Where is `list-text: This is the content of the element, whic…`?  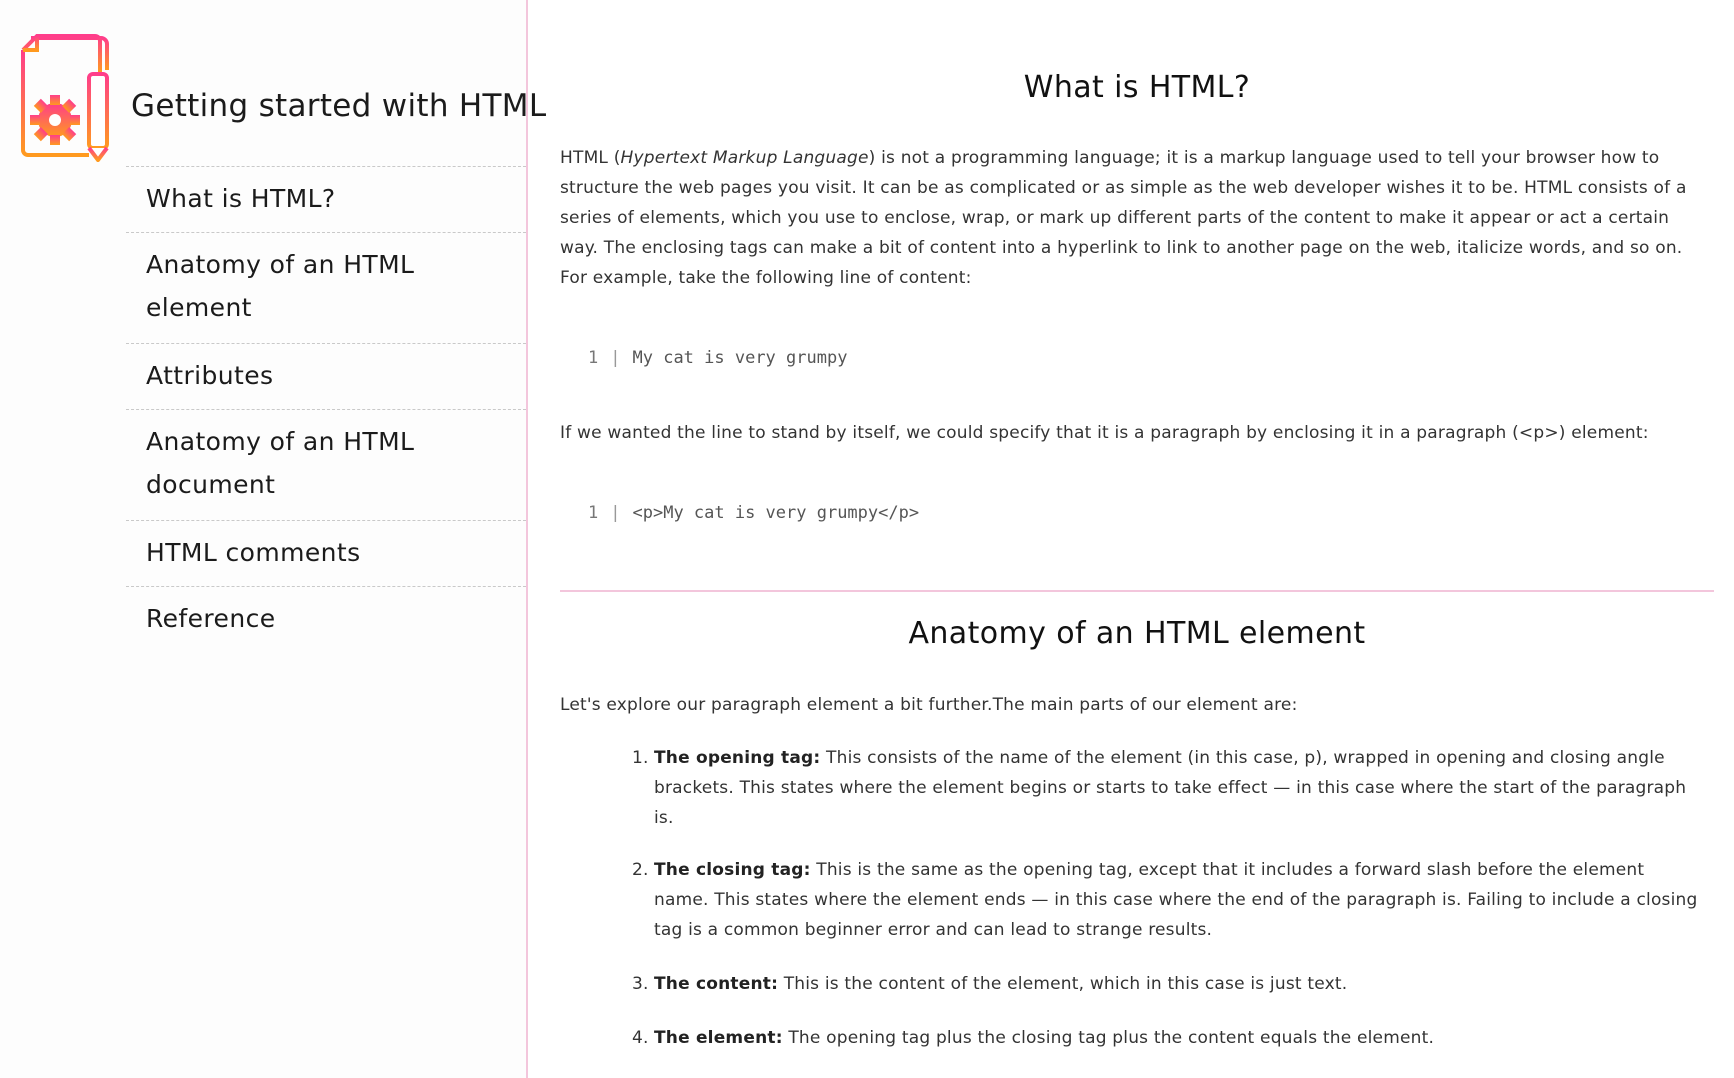 list-text: This is the content of the element, whic… is located at coordinates (1063, 984).